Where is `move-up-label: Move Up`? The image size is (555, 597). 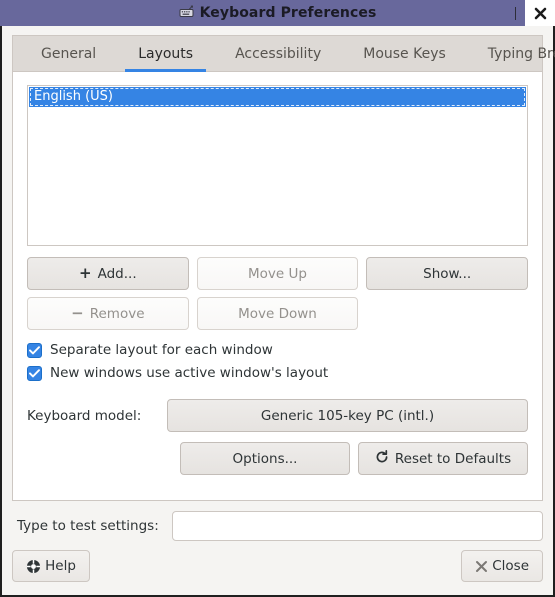 move-up-label: Move Up is located at coordinates (277, 273).